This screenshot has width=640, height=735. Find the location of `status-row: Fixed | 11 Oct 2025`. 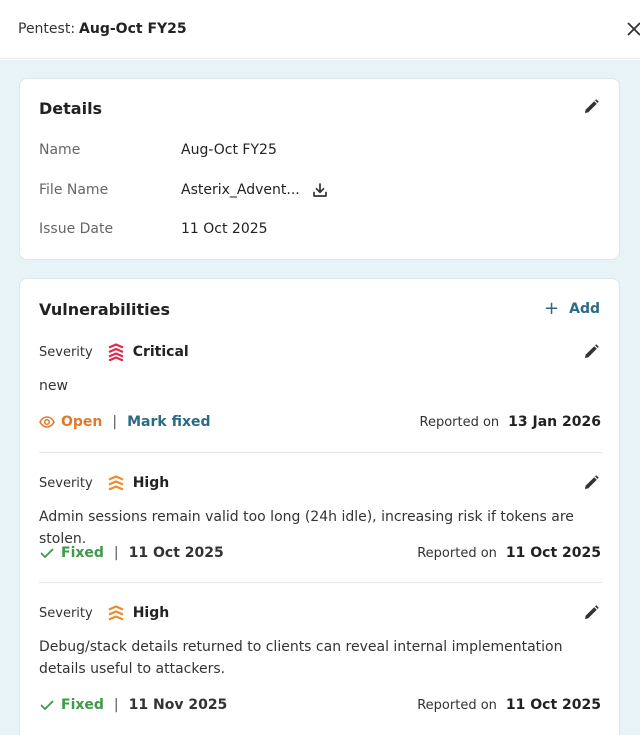

status-row: Fixed | 11 Oct 2025 is located at coordinates (131, 553).